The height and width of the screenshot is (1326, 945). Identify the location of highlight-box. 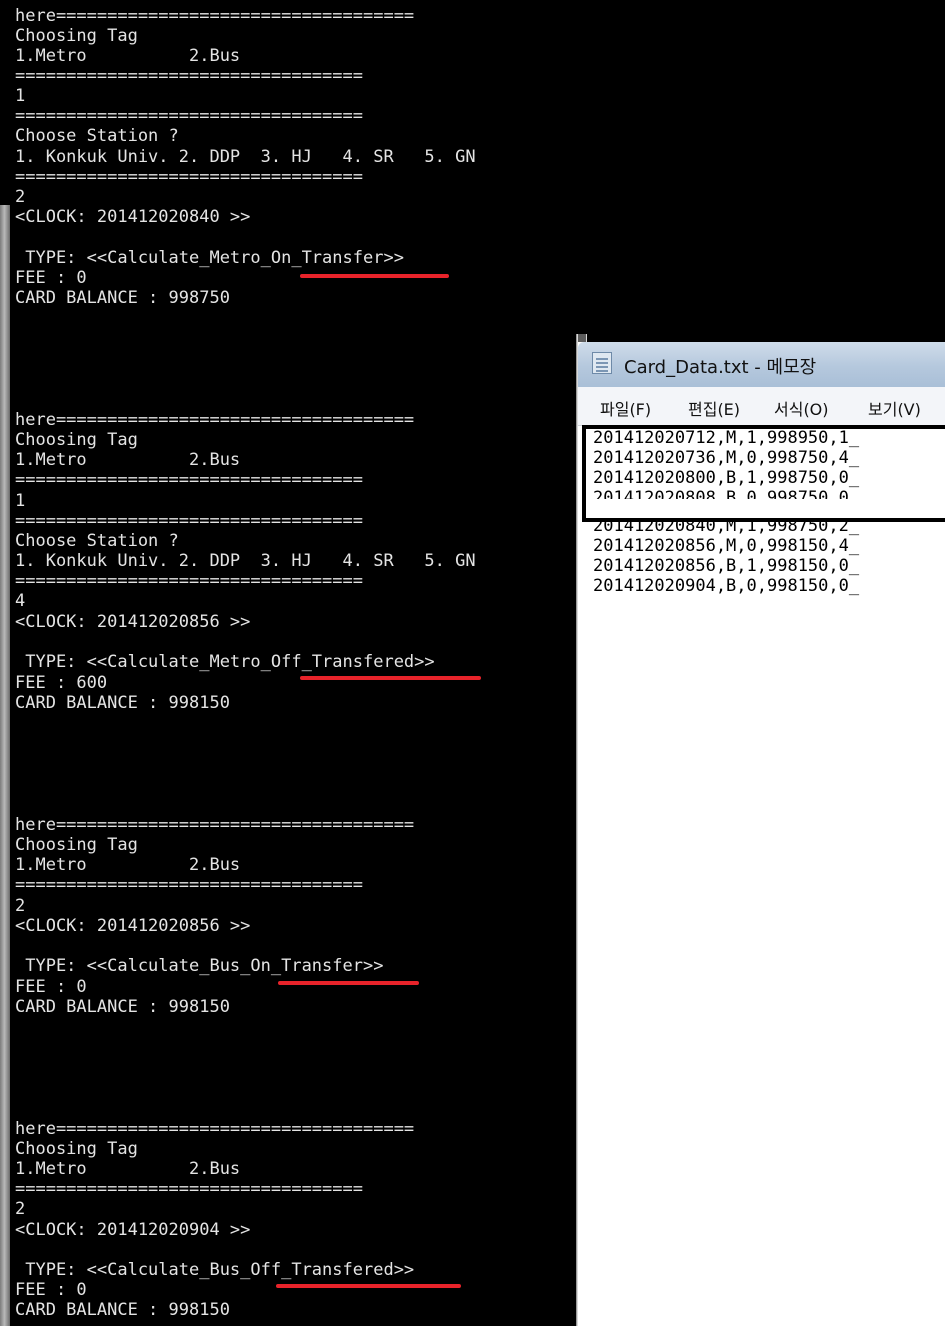
(763, 473).